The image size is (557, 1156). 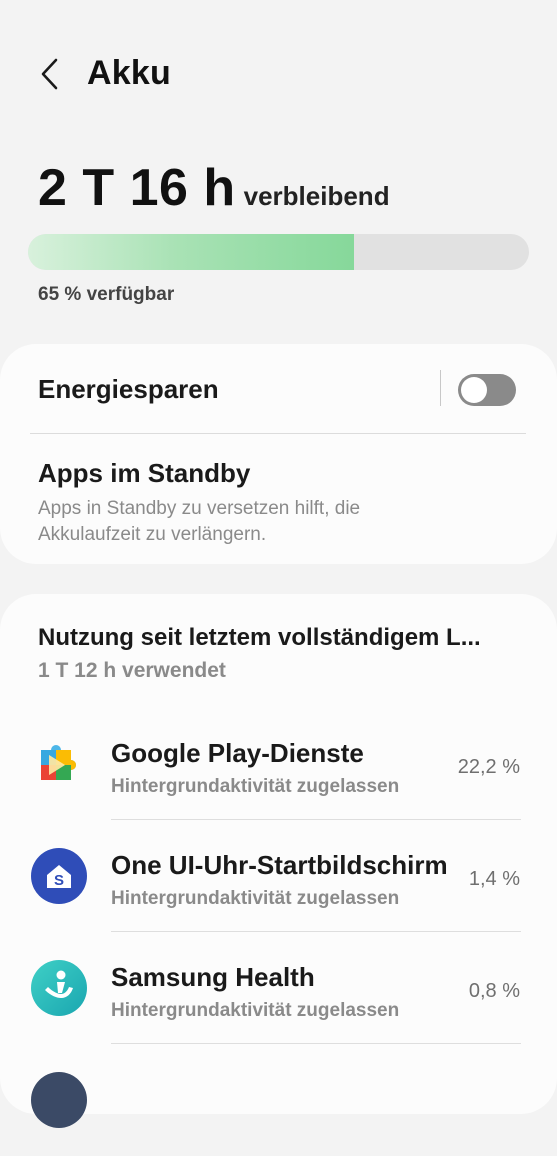 I want to click on power-saving-toggle, so click(x=487, y=390).